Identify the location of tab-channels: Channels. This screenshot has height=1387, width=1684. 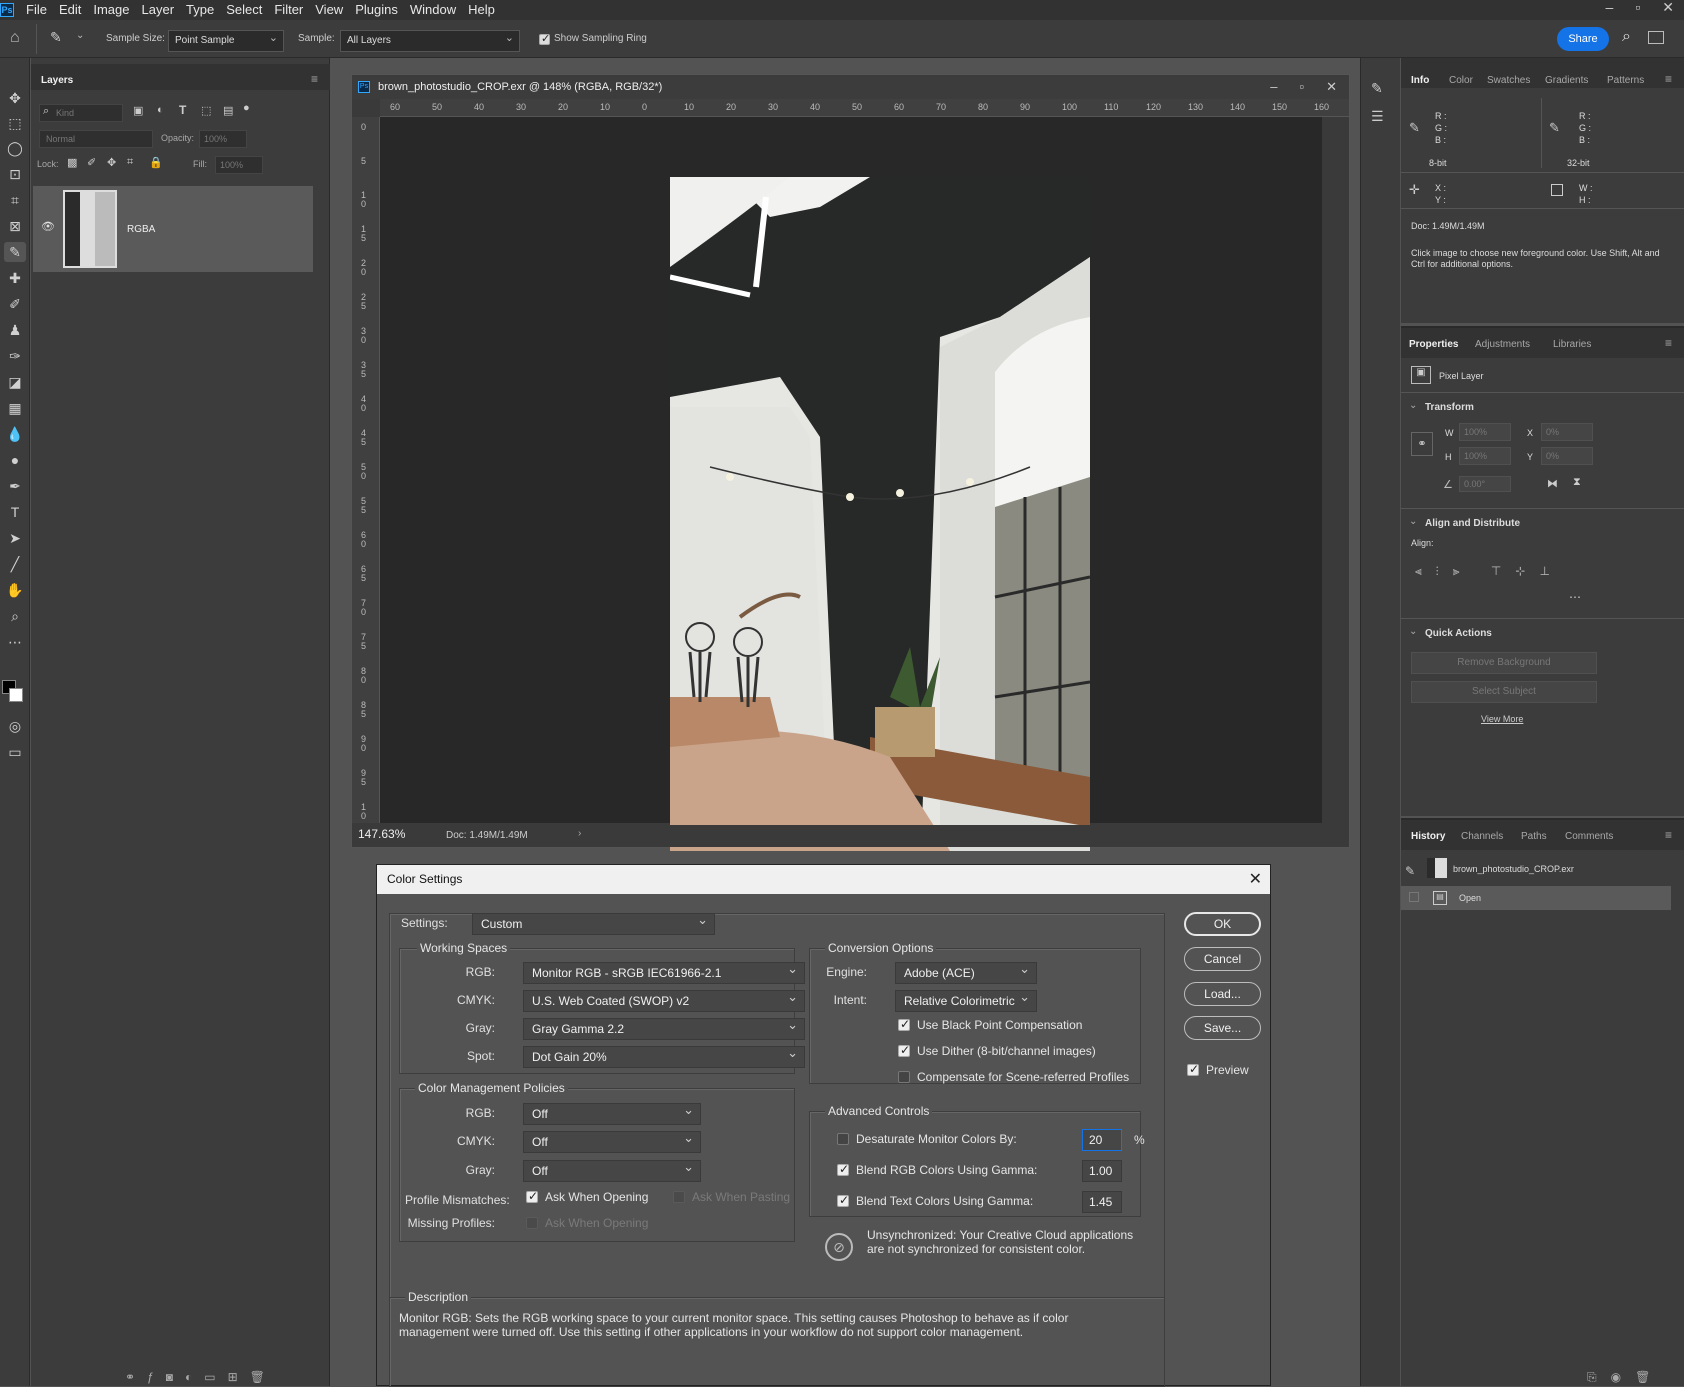
(1482, 836).